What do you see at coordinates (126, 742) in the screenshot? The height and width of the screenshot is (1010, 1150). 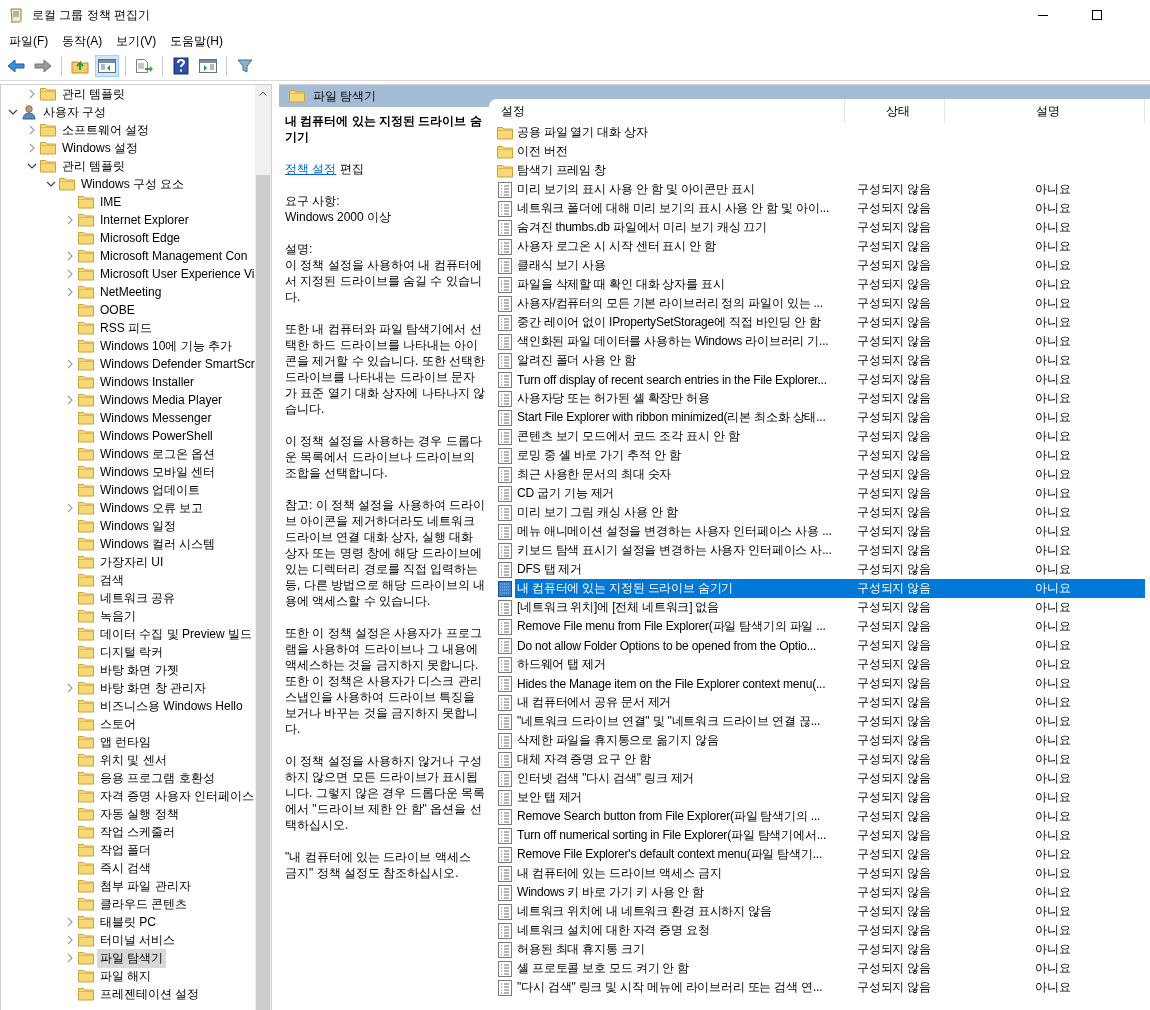 I see `tree-item: 앱 런타임` at bounding box center [126, 742].